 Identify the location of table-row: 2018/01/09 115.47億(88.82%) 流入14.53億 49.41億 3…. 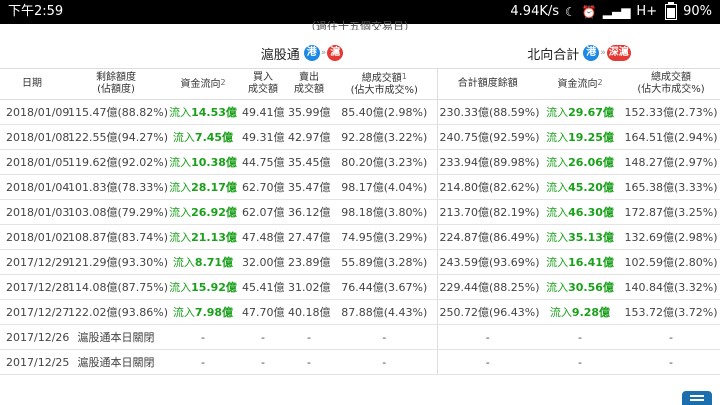
(360, 112).